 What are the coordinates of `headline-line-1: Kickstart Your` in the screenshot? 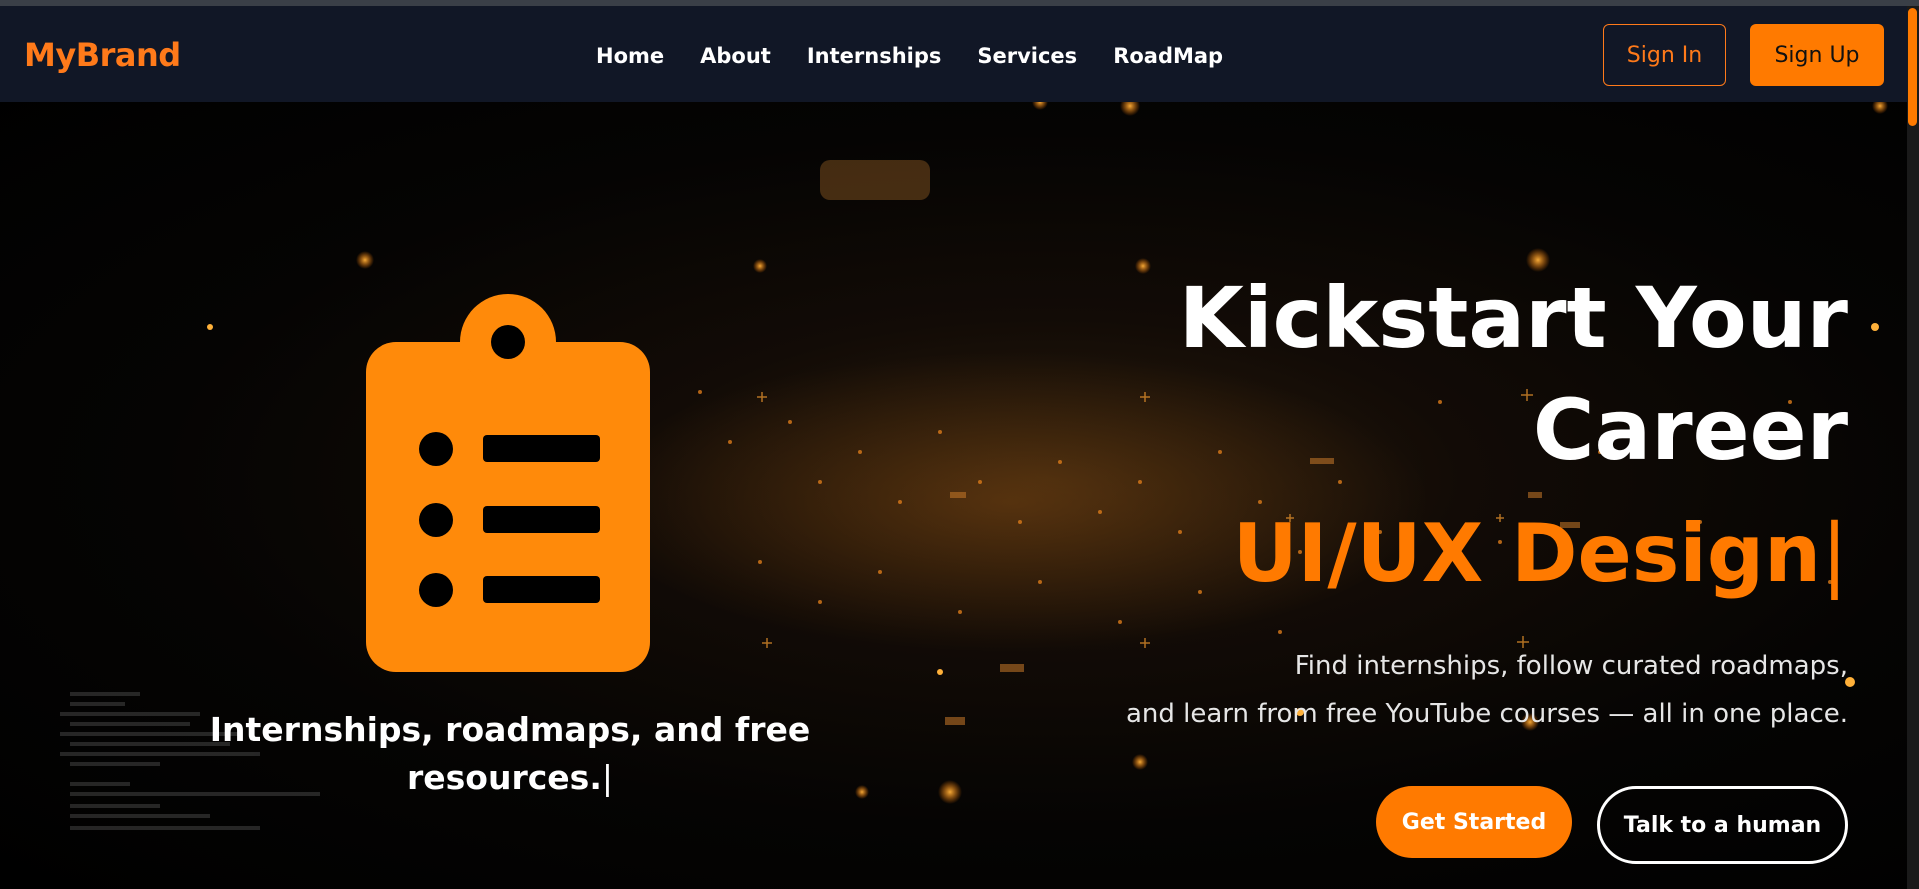 It's located at (1513, 318).